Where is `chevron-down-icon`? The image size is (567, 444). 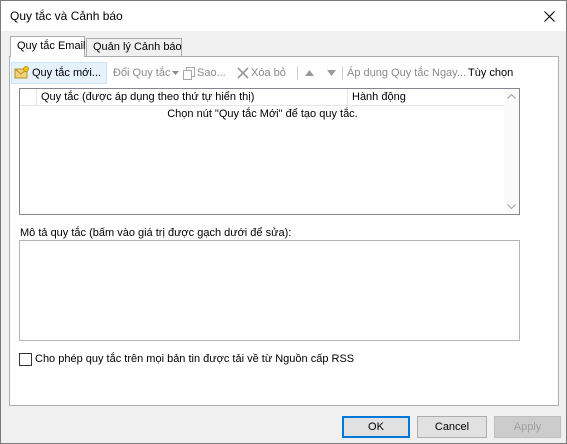
chevron-down-icon is located at coordinates (511, 206).